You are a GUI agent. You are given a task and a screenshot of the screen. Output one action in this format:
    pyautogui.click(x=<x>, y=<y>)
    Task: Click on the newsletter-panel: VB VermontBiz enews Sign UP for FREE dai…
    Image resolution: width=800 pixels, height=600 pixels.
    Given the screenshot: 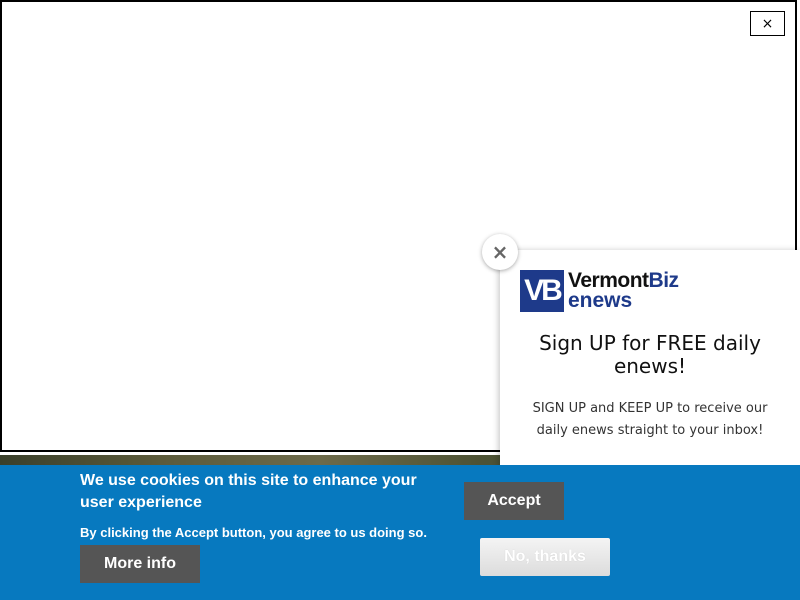 What is the action you would take?
    pyautogui.click(x=650, y=360)
    